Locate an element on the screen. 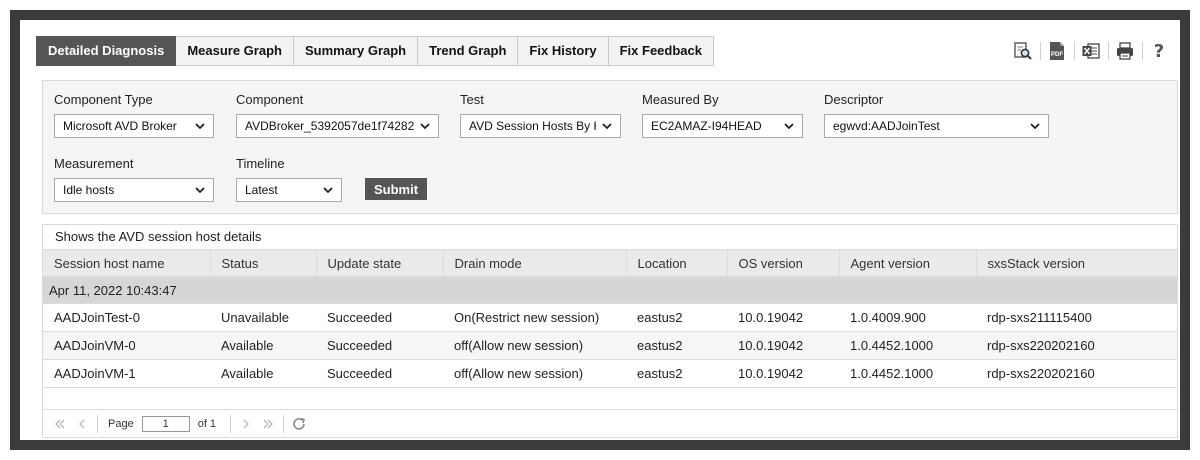 This screenshot has width=1200, height=460. measured-by-select: EC2AMAZ-I94HEAD is located at coordinates (722, 126).